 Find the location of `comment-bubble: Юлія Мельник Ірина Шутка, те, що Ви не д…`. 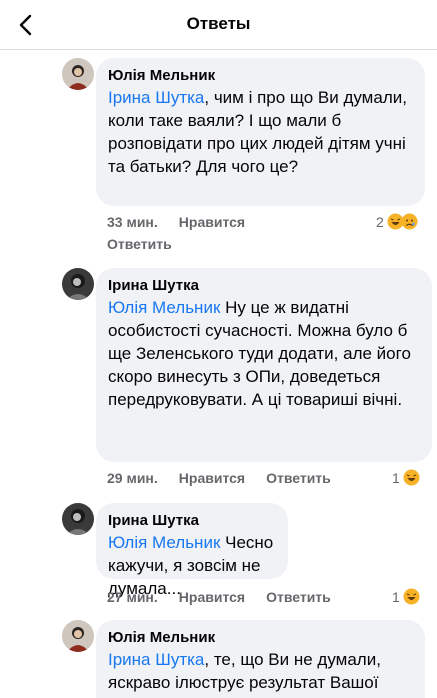

comment-bubble: Юлія Мельник Ірина Шутка, те, що Ви не д… is located at coordinates (260, 659).